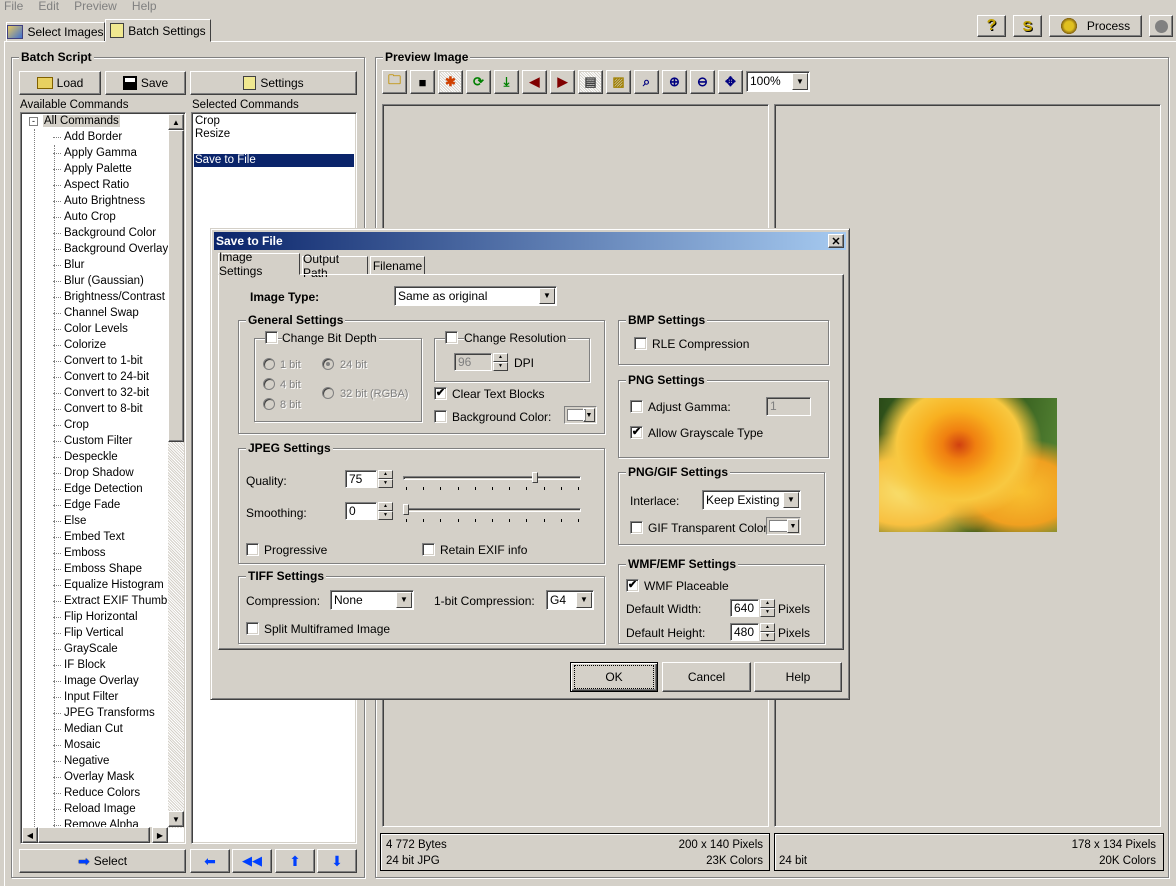  Describe the element at coordinates (991, 26) in the screenshot. I see `help-button: ?` at that location.